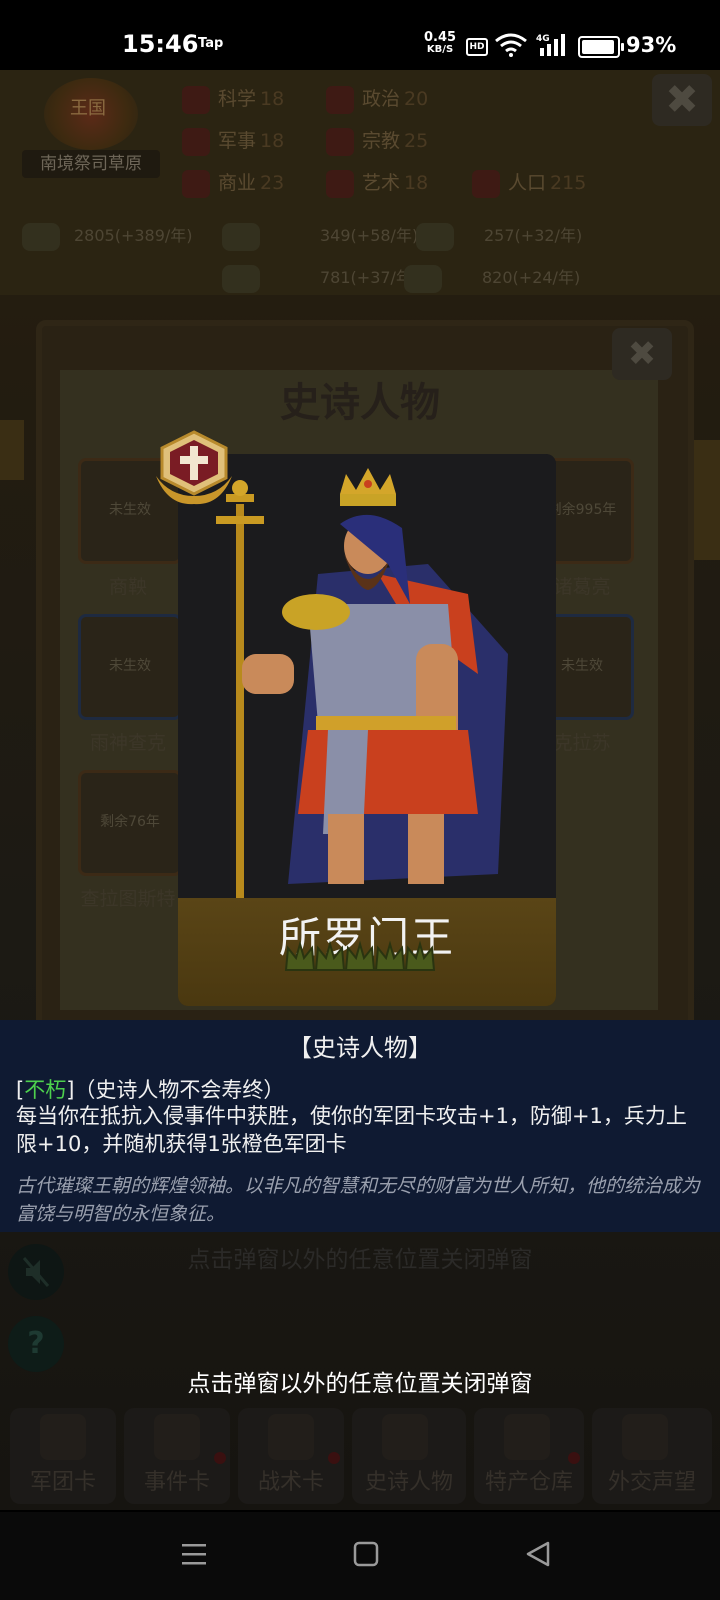 Image resolution: width=720 pixels, height=1600 pixels. I want to click on tab-epic-characters: 史诗人物, so click(409, 1456).